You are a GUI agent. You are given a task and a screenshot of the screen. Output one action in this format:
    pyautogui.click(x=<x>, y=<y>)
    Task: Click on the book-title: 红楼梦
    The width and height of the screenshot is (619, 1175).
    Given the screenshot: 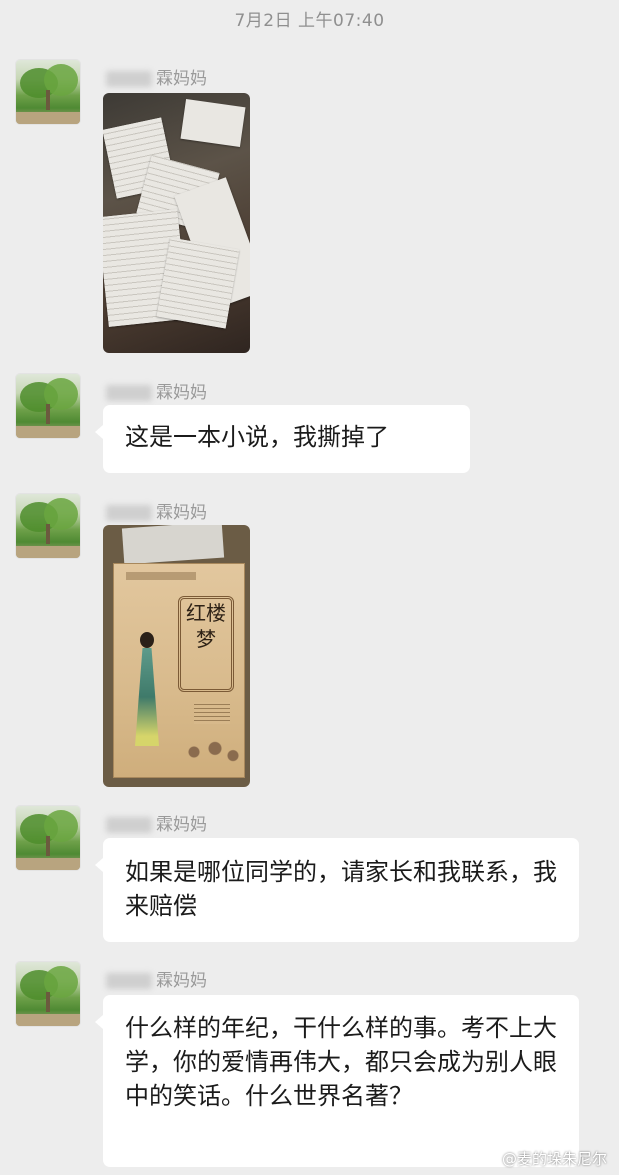 What is the action you would take?
    pyautogui.click(x=206, y=626)
    